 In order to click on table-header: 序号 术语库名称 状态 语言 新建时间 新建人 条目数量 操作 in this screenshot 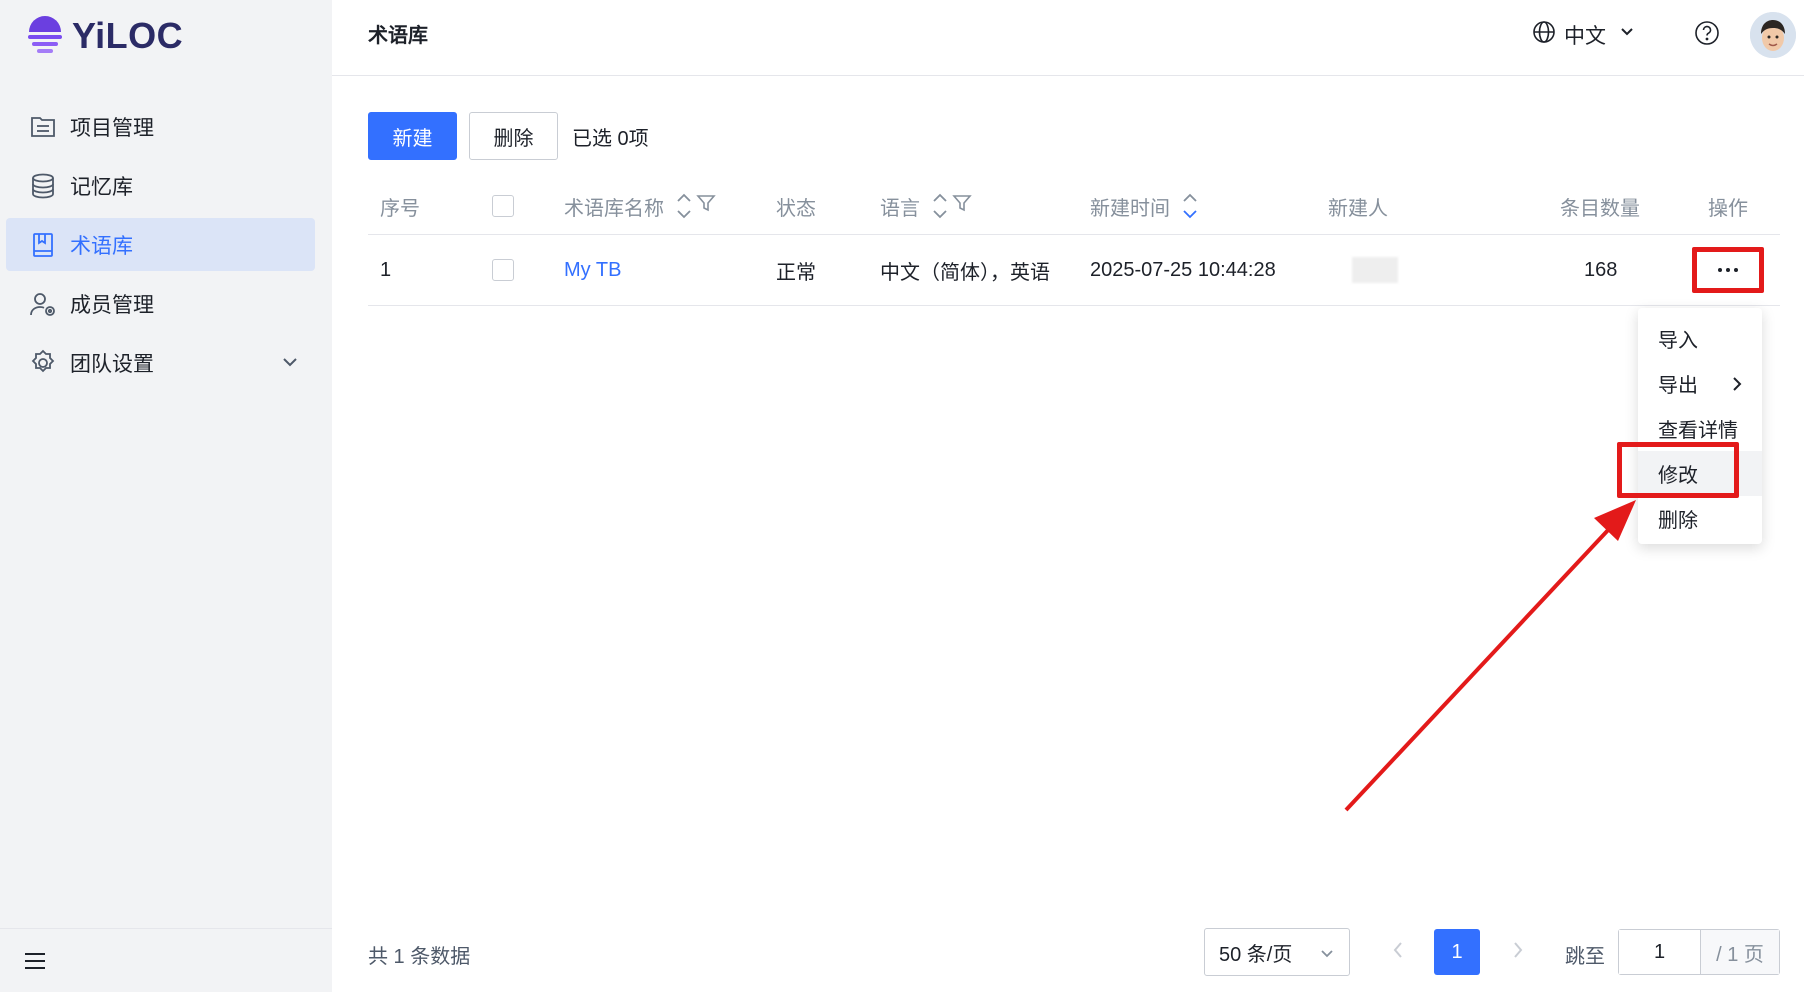, I will do `click(1074, 206)`.